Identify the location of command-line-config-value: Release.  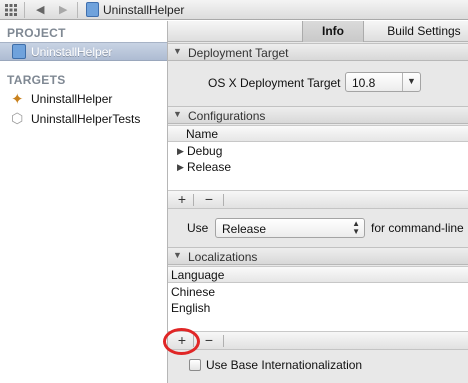
(244, 229).